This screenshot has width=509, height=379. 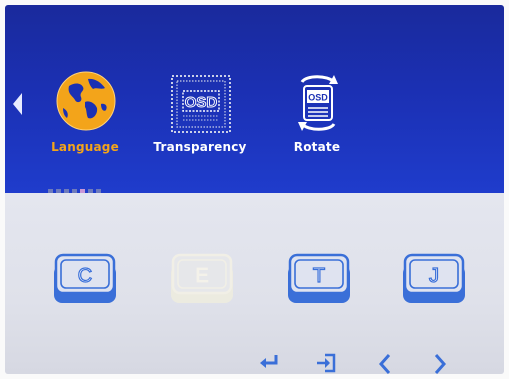 I want to click on key-letter: T, so click(x=319, y=276).